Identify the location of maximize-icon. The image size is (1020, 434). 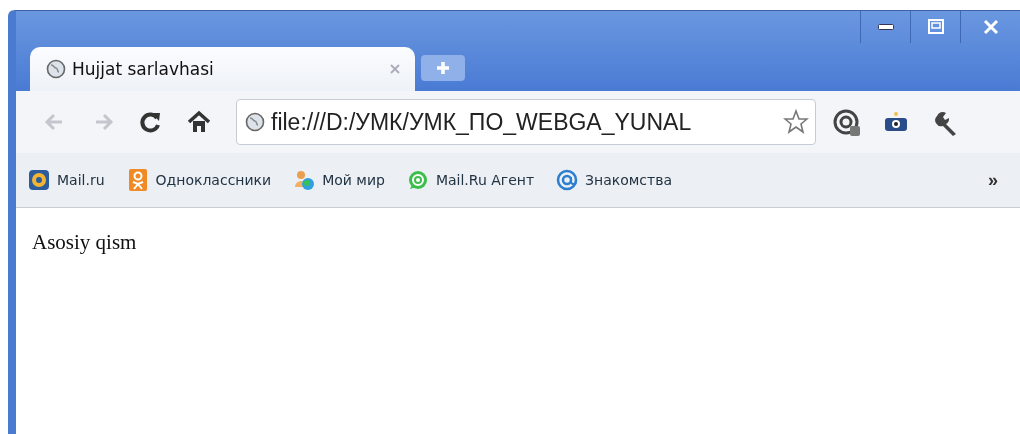
(935, 27).